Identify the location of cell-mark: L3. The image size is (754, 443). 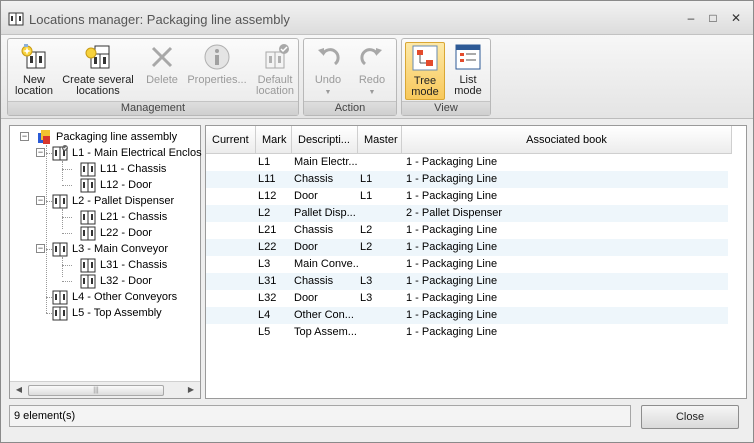
(264, 264).